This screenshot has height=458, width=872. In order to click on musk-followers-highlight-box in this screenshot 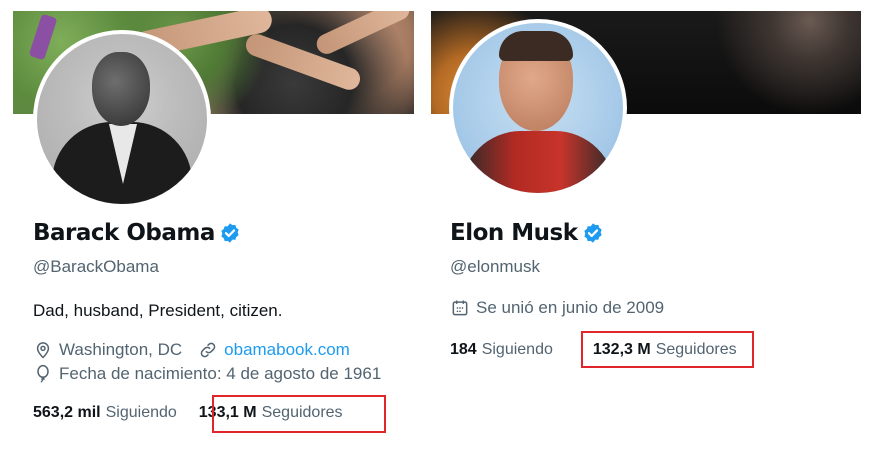, I will do `click(667, 349)`.